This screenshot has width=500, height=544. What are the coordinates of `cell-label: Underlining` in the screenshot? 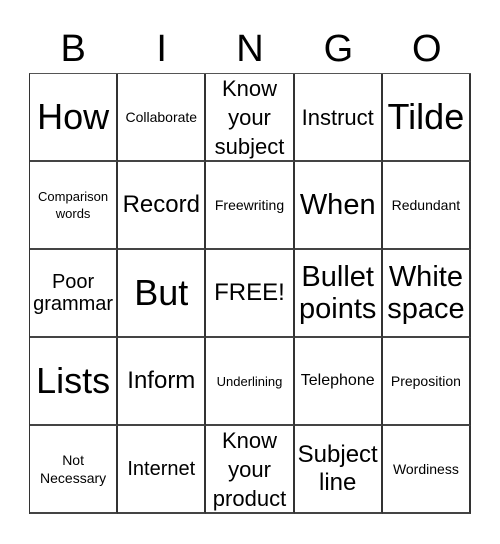 It's located at (249, 381).